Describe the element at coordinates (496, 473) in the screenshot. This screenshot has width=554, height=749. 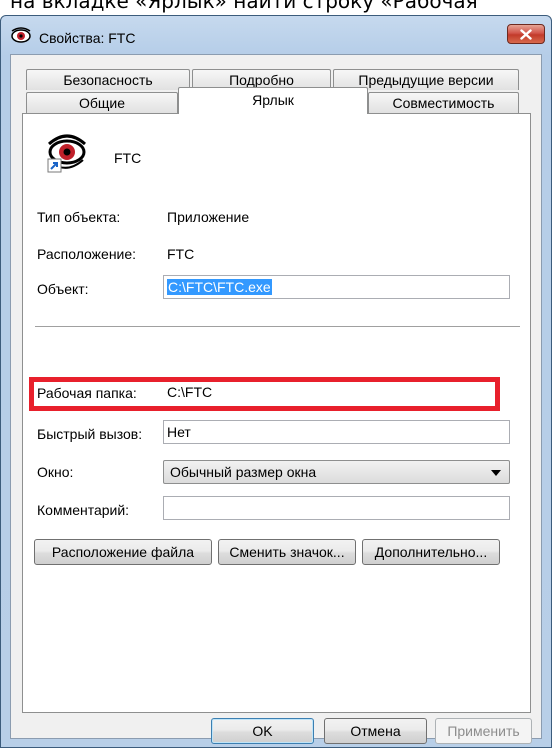
I see `chevron-down-icon` at that location.